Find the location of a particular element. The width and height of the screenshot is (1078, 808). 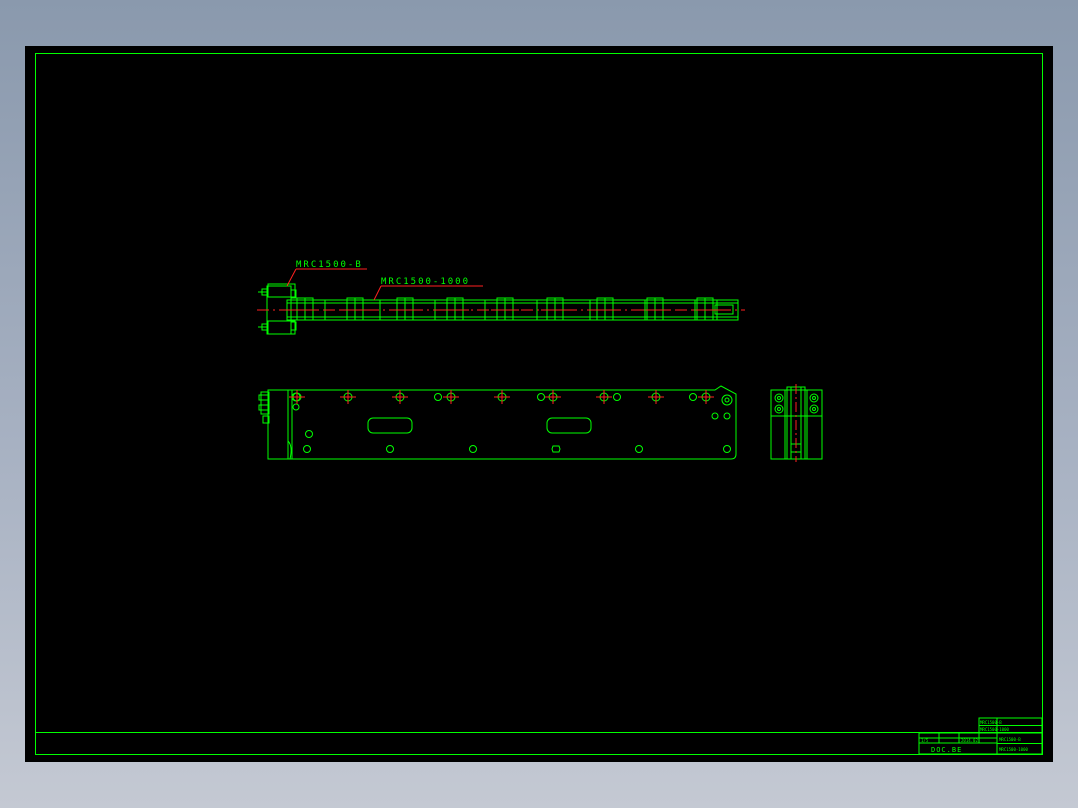

title-block-logo: DOC.BE is located at coordinates (946, 750).